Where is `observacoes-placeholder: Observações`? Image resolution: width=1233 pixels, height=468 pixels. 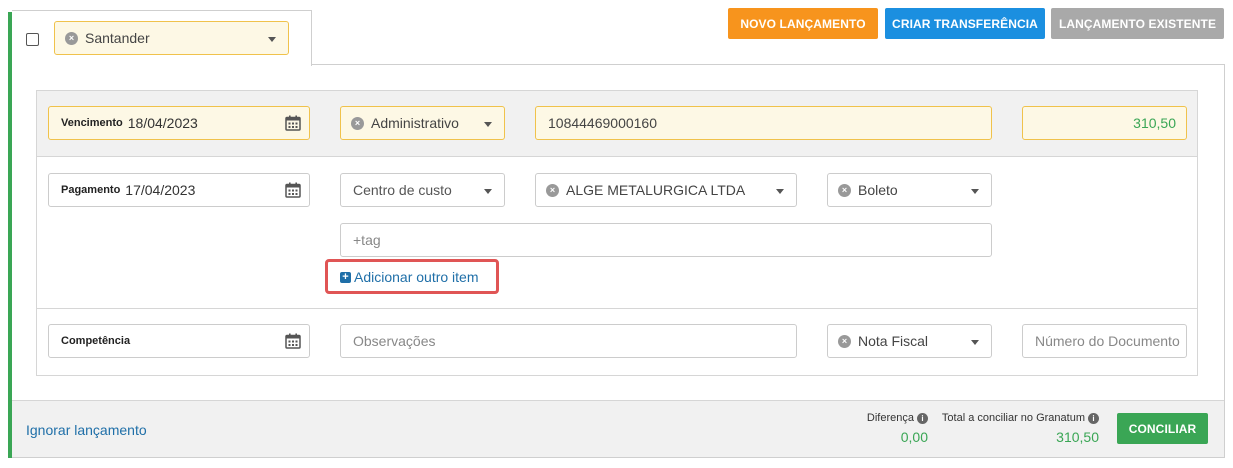
observacoes-placeholder: Observações is located at coordinates (394, 341).